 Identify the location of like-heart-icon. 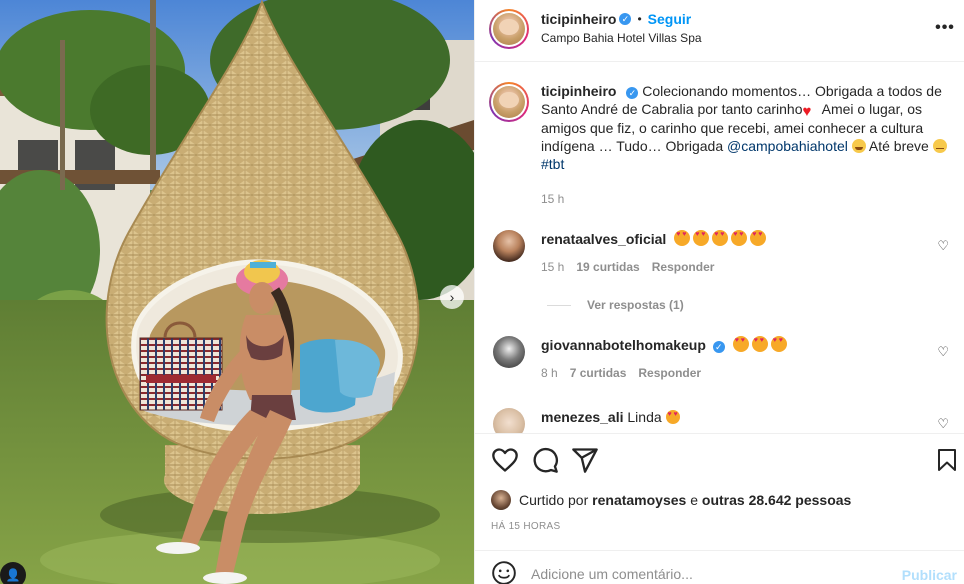
(505, 460).